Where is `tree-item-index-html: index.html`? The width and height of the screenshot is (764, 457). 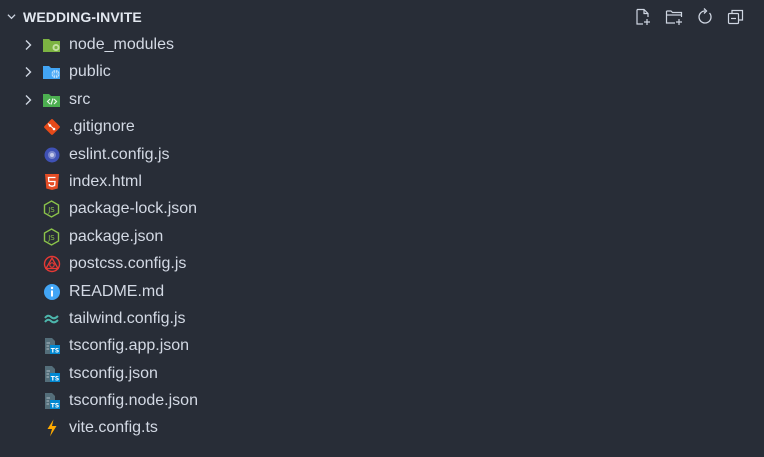
tree-item-index-html: index.html is located at coordinates (382, 181).